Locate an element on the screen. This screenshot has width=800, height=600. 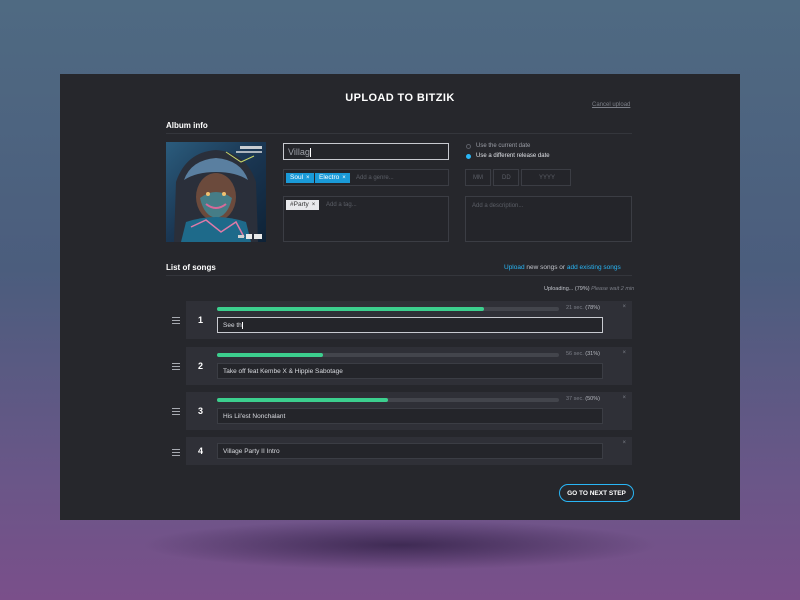
upload-wait-text: Please wait 2 min is located at coordinates (613, 289).